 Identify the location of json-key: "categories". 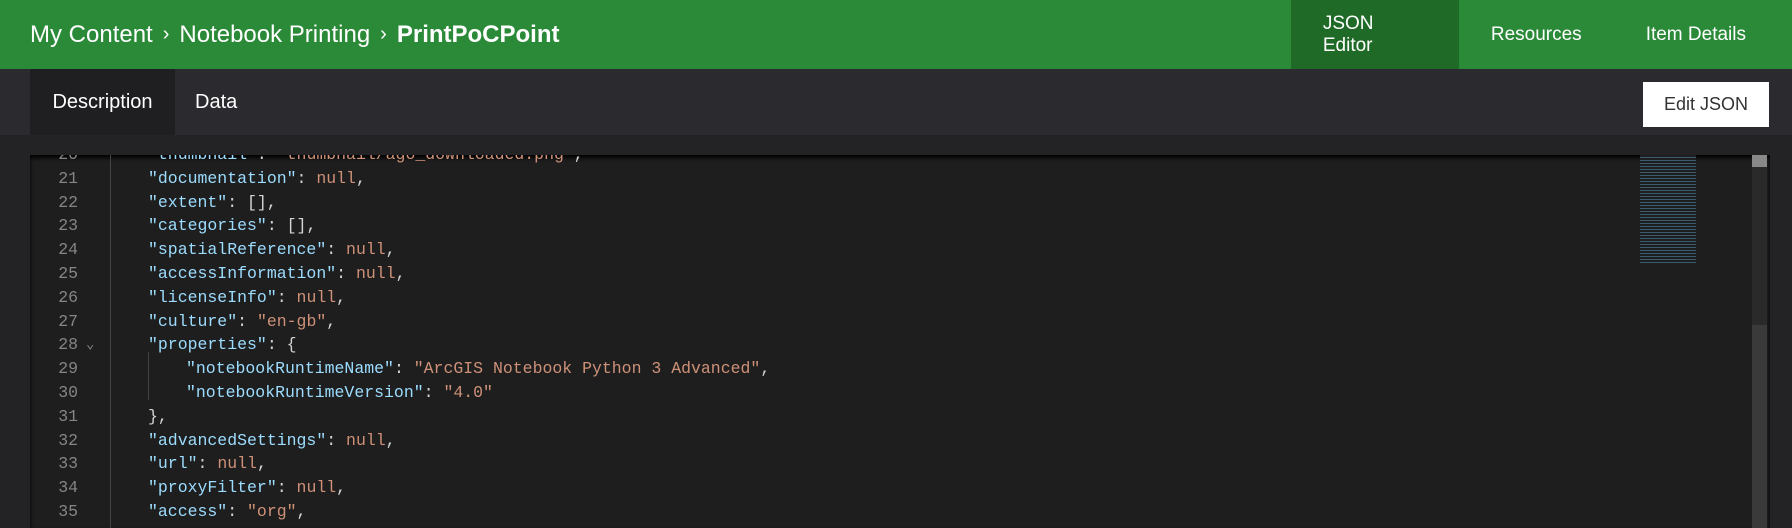
(207, 226).